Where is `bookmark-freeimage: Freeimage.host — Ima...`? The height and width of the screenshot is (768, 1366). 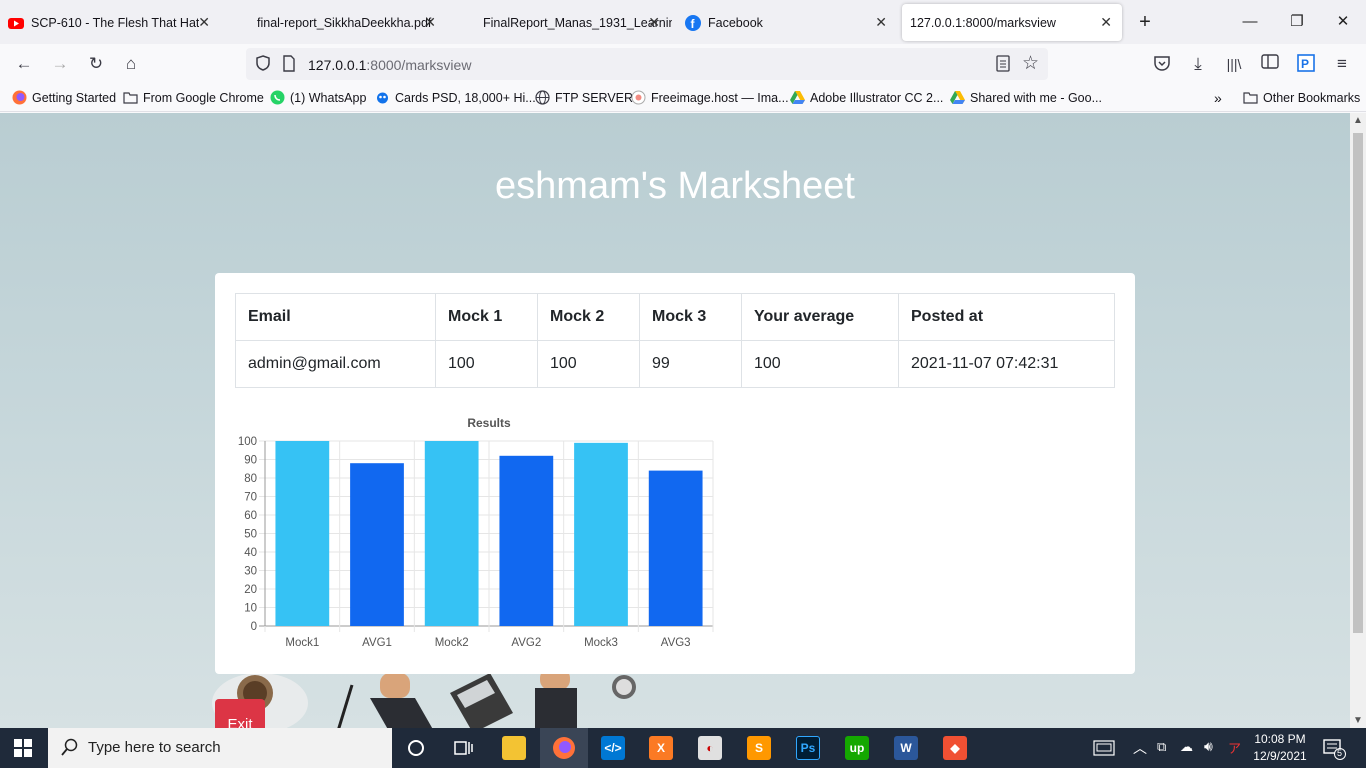
bookmark-freeimage: Freeimage.host — Ima... is located at coordinates (710, 97).